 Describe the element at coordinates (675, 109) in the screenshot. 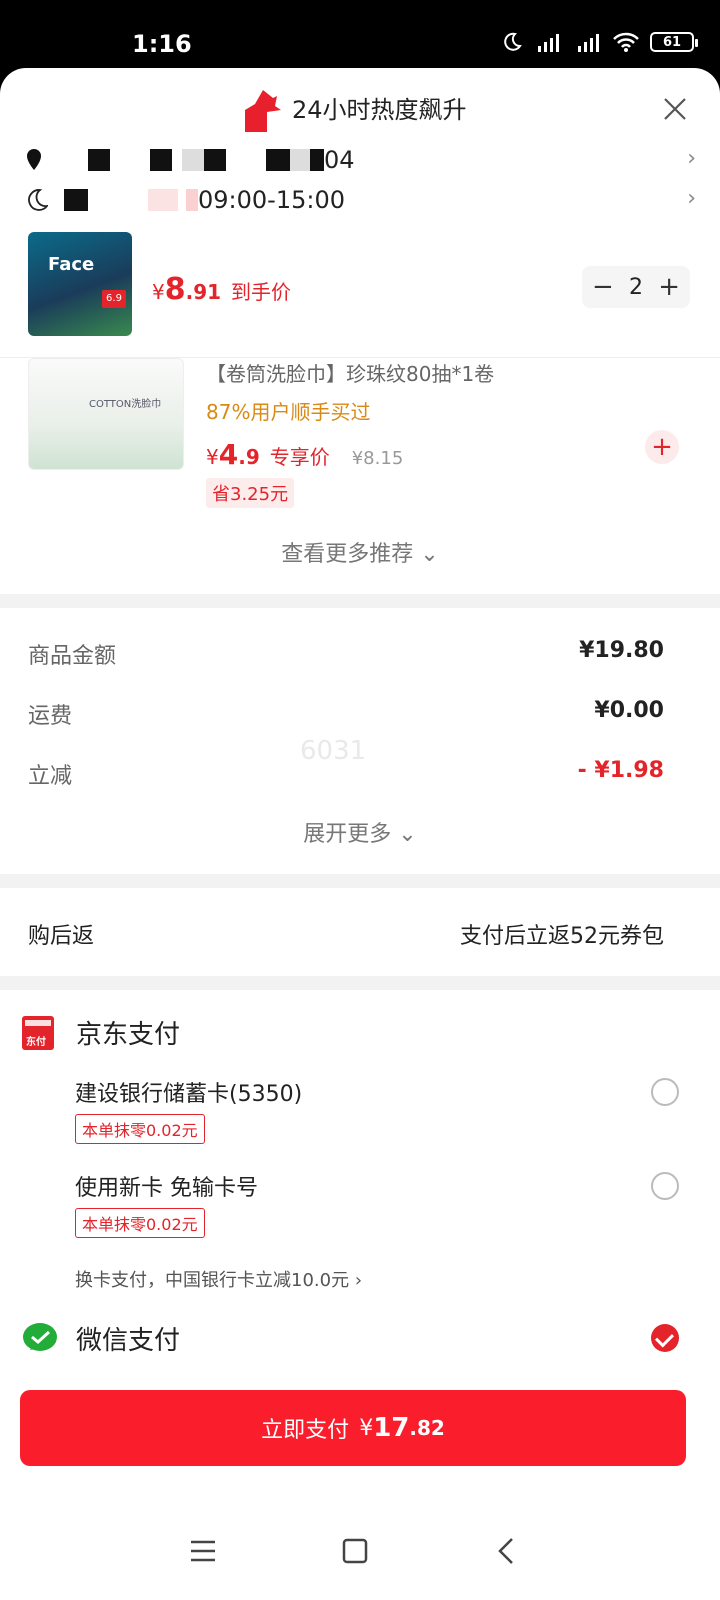

I see `close-icon` at that location.